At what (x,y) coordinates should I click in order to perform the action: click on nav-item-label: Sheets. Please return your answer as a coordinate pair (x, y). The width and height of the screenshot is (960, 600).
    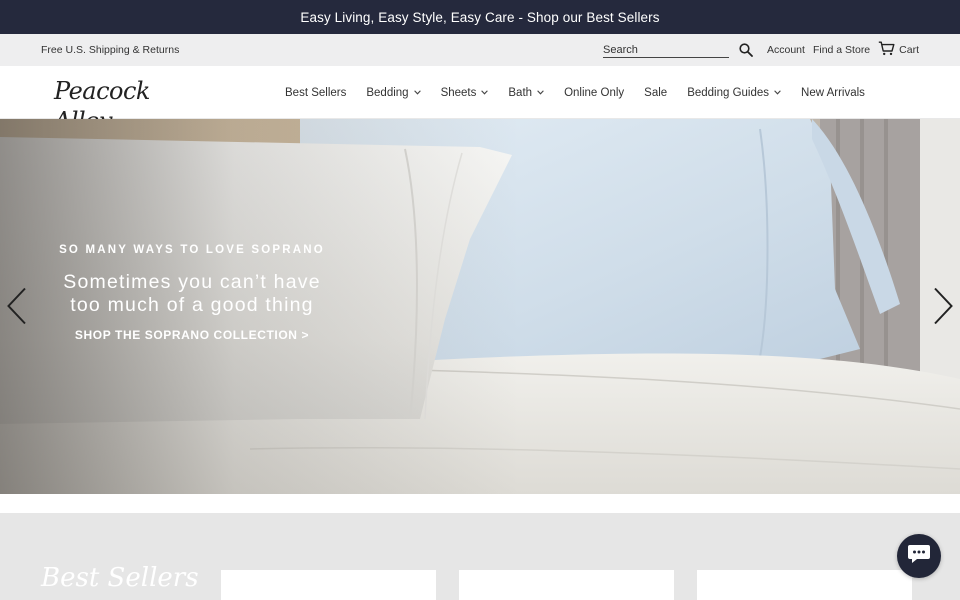
    Looking at the image, I should click on (458, 92).